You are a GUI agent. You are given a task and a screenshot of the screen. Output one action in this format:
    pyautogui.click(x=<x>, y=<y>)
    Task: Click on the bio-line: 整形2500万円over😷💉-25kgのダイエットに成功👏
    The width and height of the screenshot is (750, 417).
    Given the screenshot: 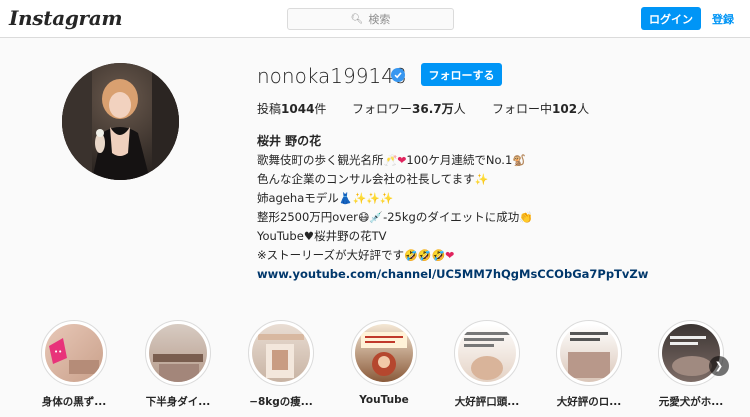 What is the action you would take?
    pyautogui.click(x=395, y=217)
    